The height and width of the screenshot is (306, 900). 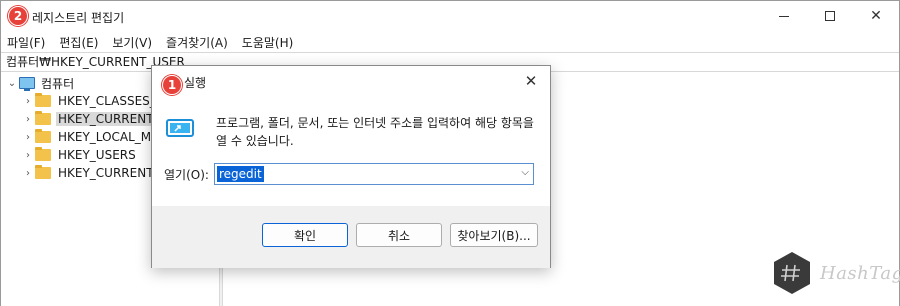 I want to click on chevron-down-icon: ⌵, so click(x=525, y=172).